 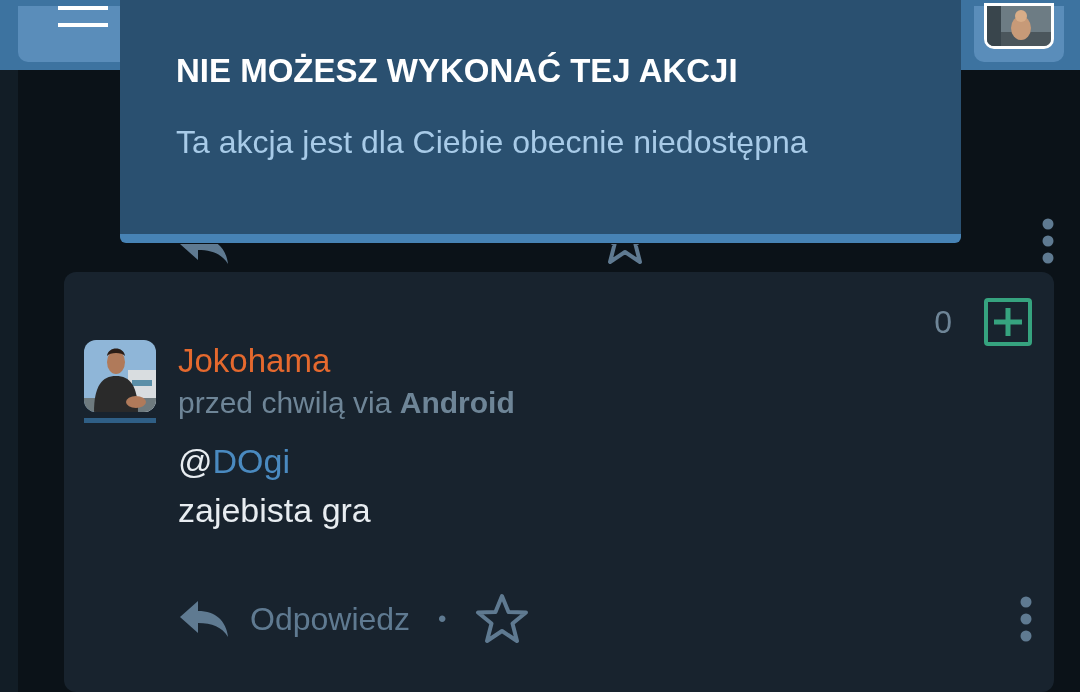 I want to click on toast-message: Ta akcja jest dla Ciebie obecnie niedostępna, so click(x=492, y=142).